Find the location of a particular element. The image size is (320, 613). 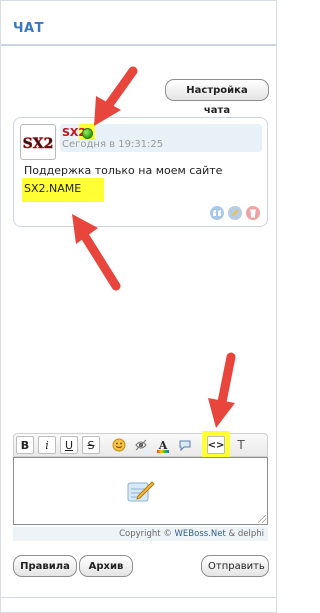

strike-button: S is located at coordinates (91, 445).